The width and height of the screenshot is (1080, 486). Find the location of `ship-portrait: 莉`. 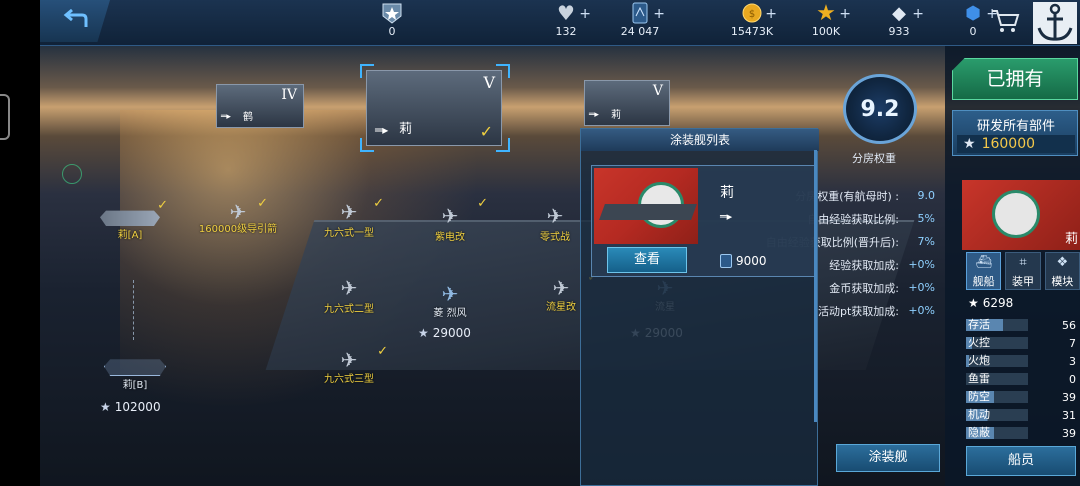

ship-portrait: 莉 is located at coordinates (1021, 215).